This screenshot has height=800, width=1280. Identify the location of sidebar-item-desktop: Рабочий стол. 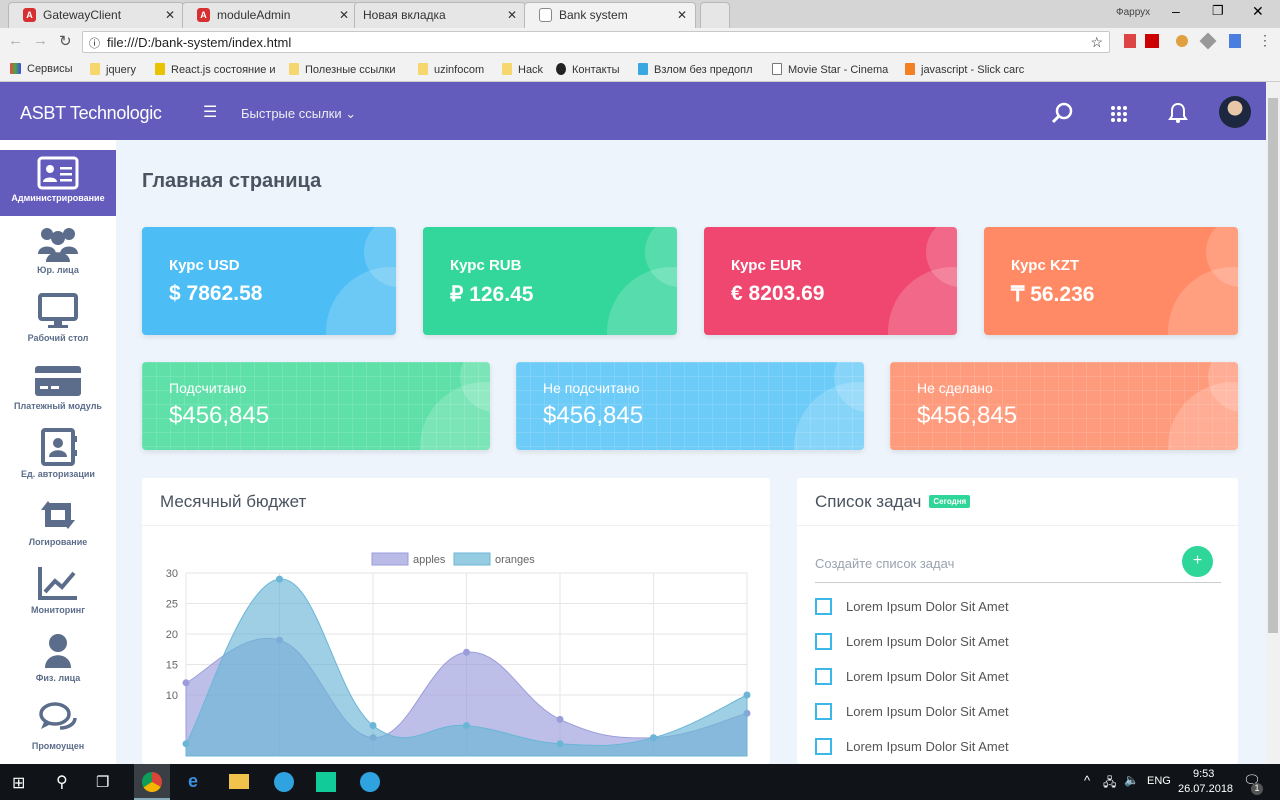
(58, 319).